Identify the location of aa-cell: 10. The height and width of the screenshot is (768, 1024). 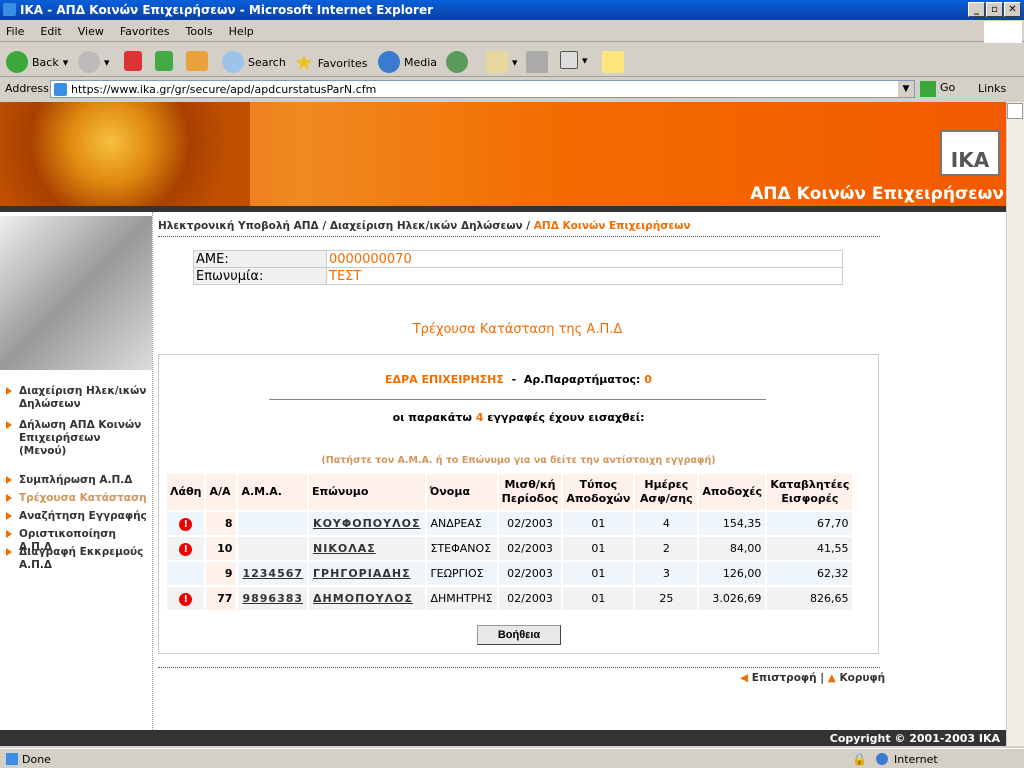
(221, 548).